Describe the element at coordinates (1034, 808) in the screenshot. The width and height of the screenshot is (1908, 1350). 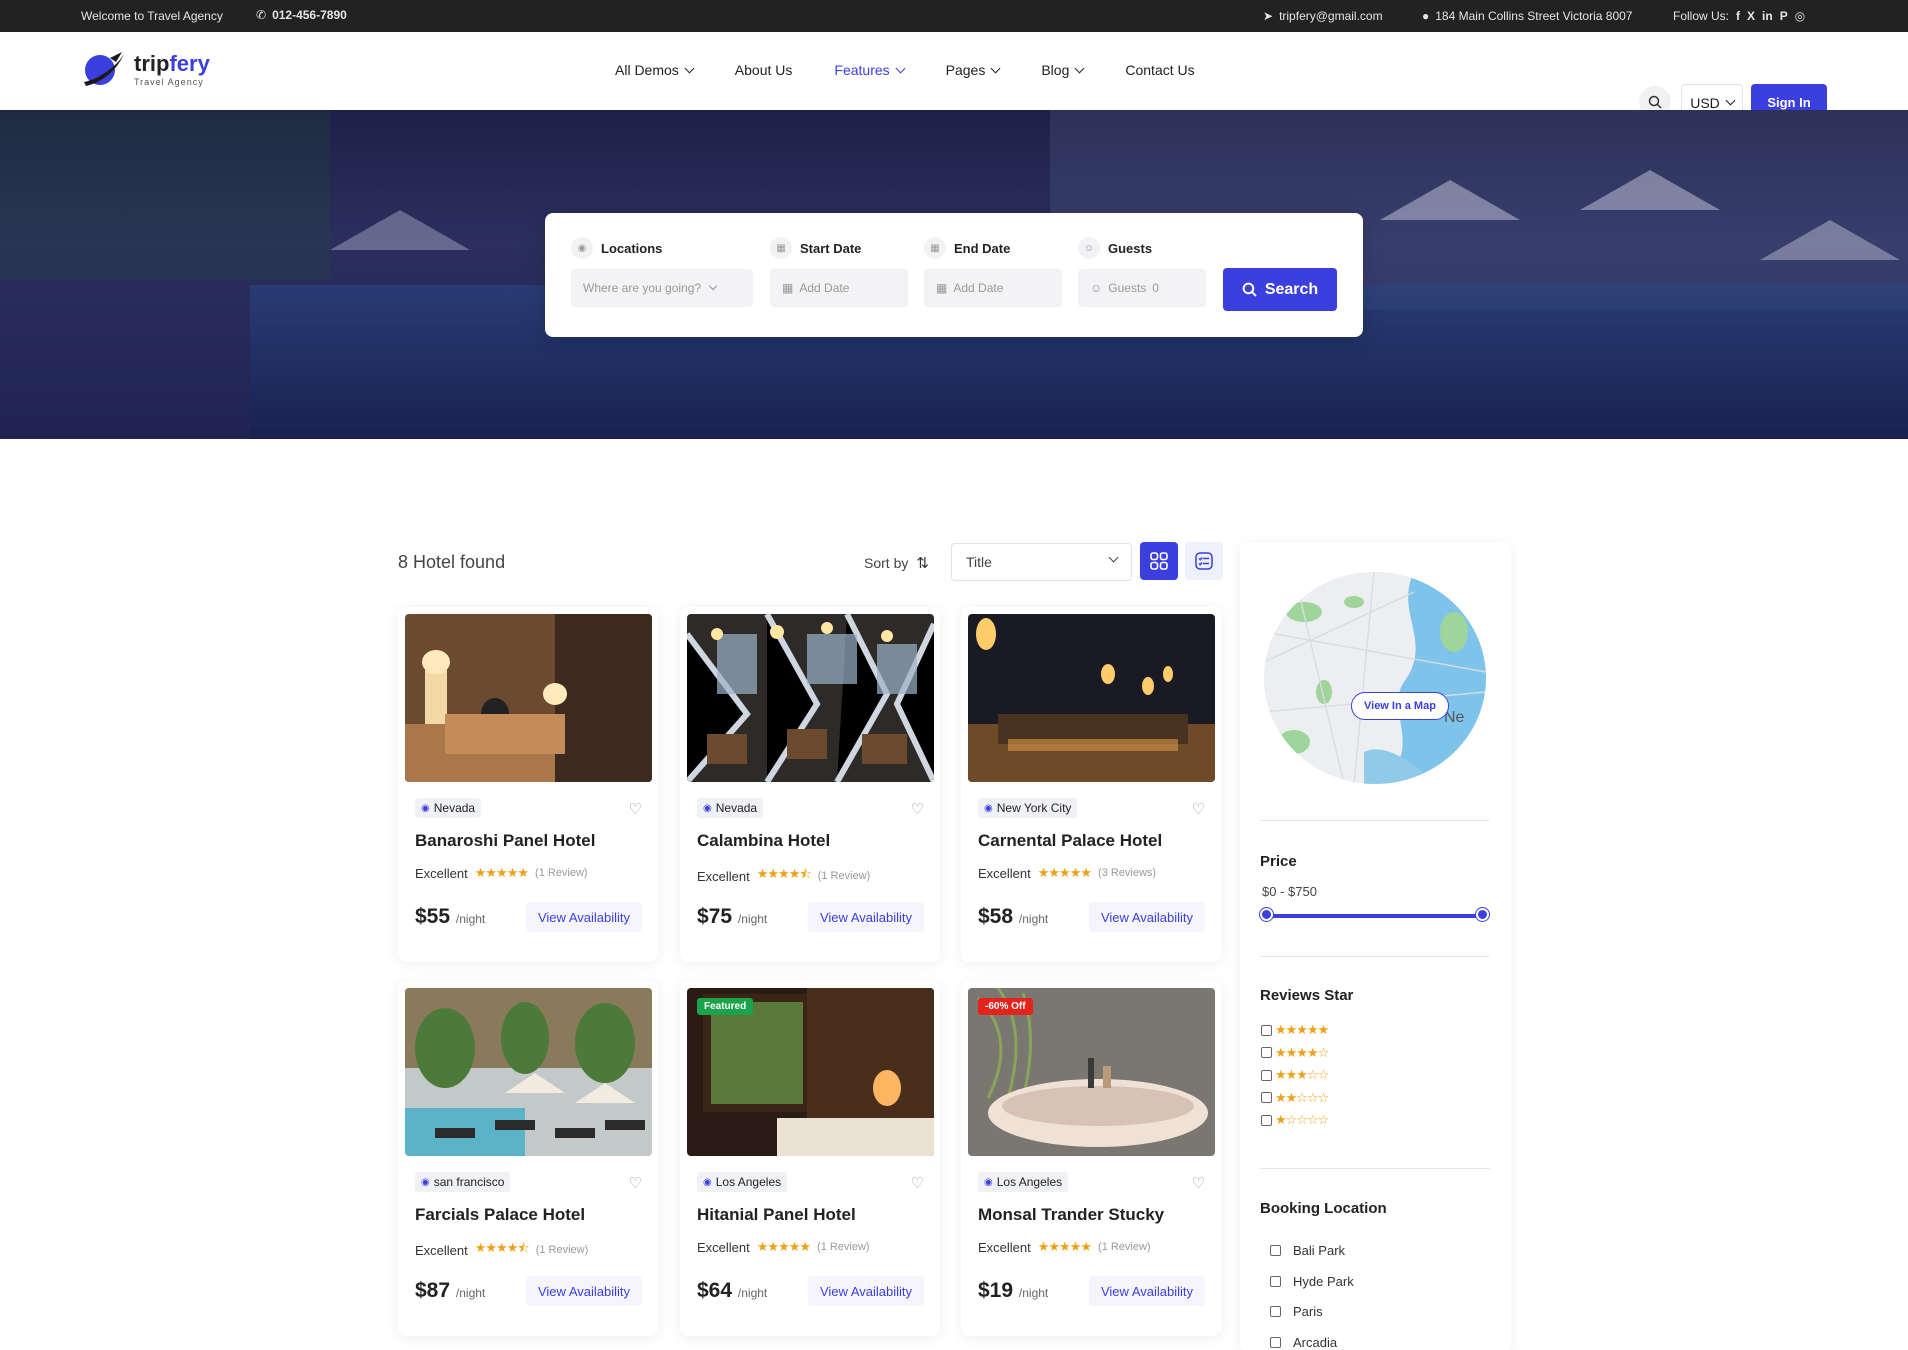
I see `hotel-location: New York City` at that location.